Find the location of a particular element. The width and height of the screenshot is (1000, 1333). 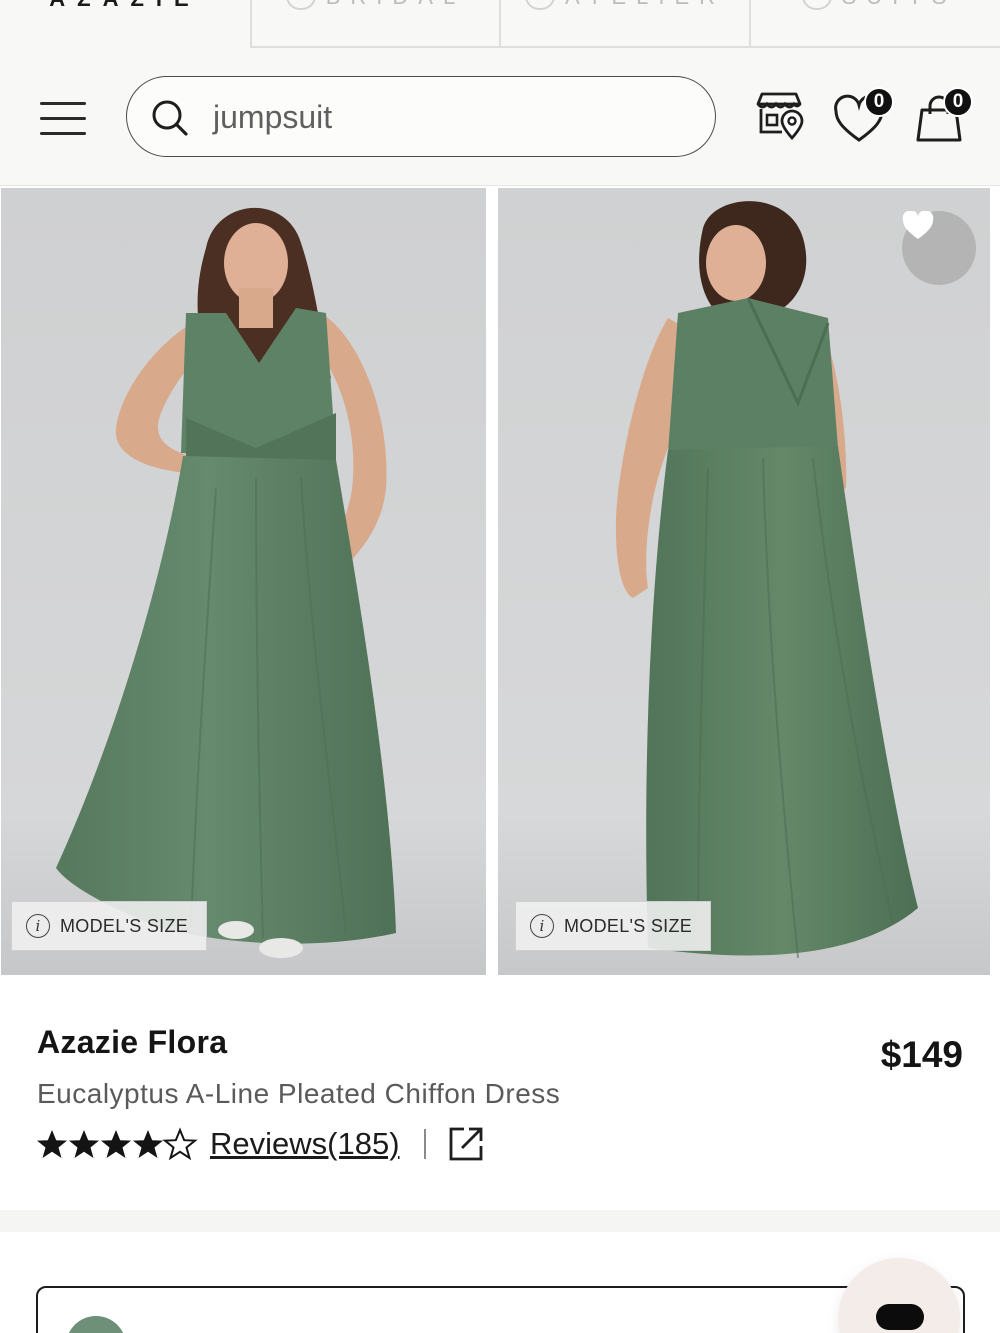

tab-atelier: ATELIER is located at coordinates (625, 24).